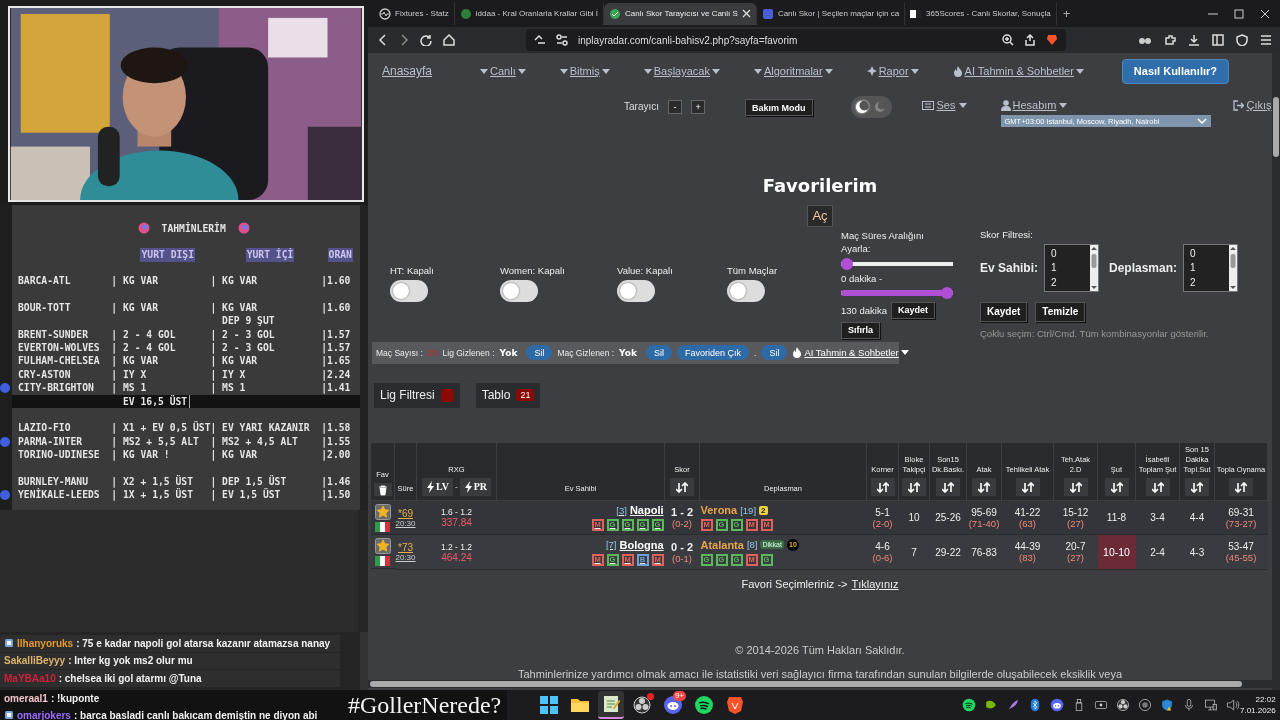  What do you see at coordinates (1060, 311) in the screenshot?
I see `clear-button: Temizle` at bounding box center [1060, 311].